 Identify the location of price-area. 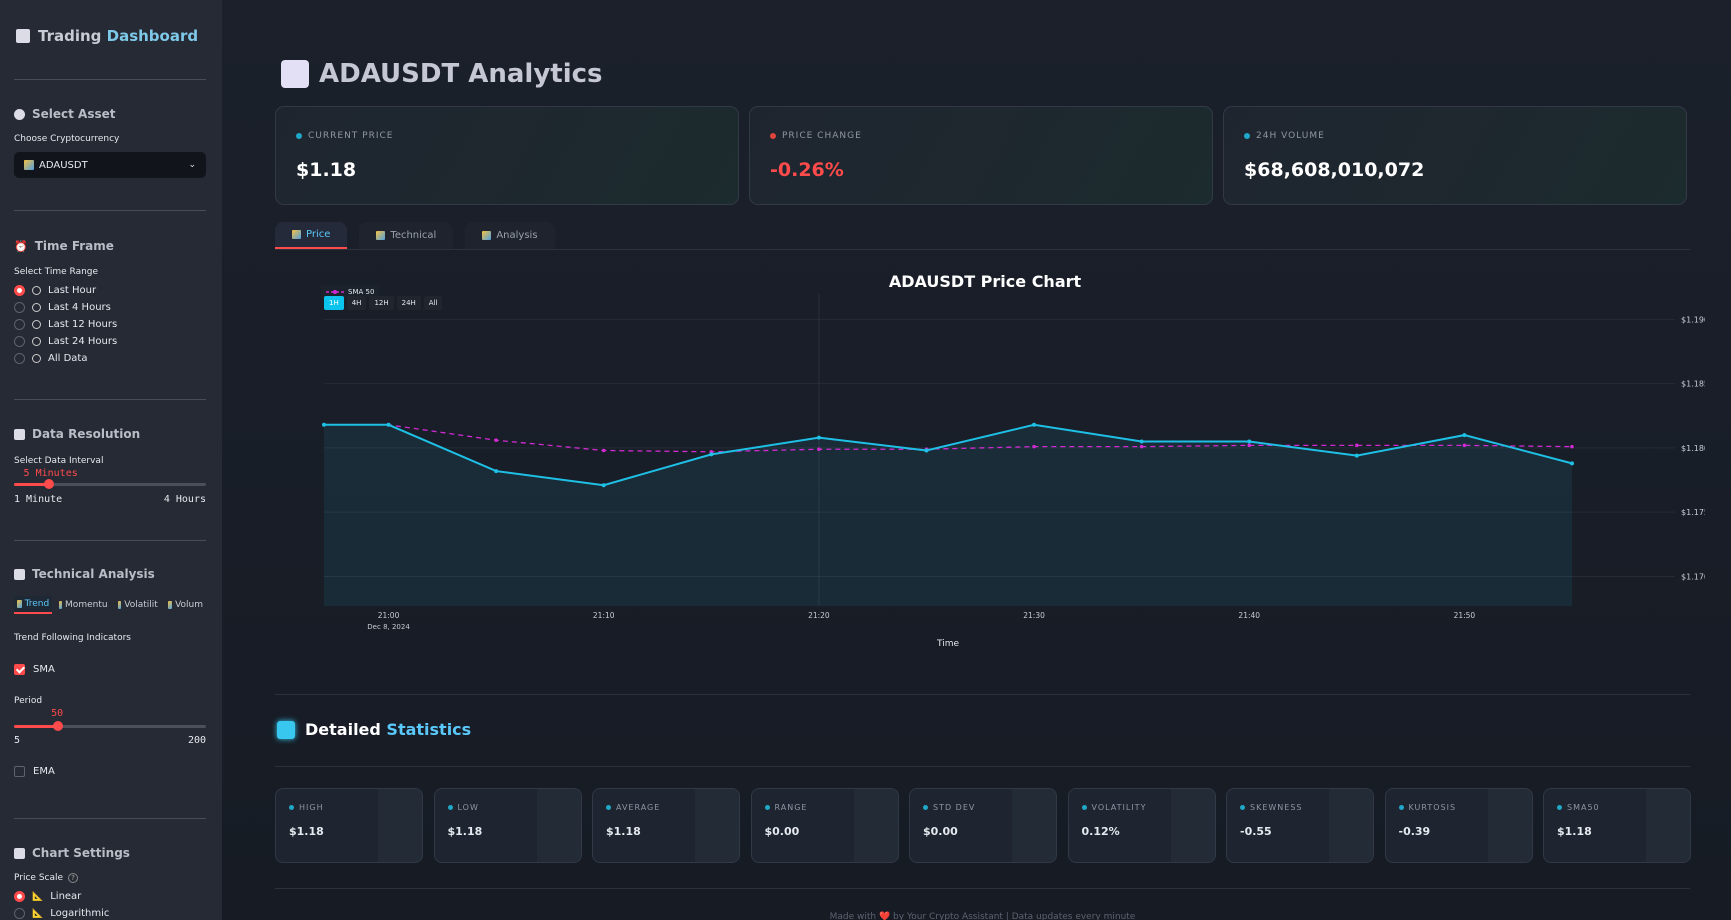
(948, 515).